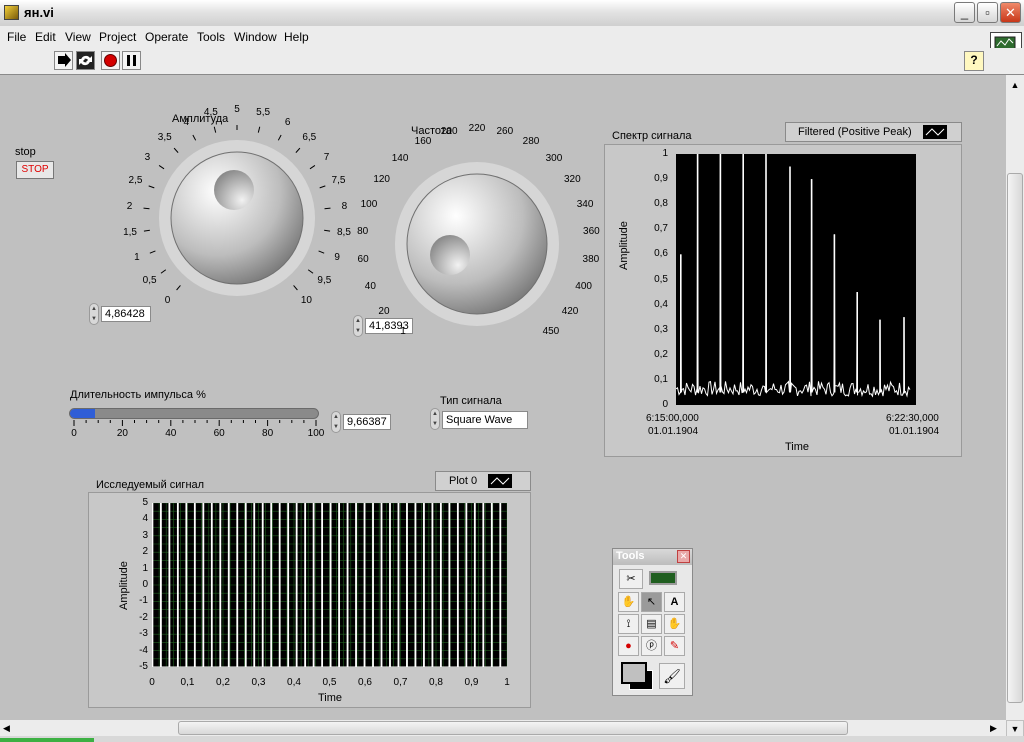  I want to click on waveform-y-tick-label: -2, so click(143, 617).